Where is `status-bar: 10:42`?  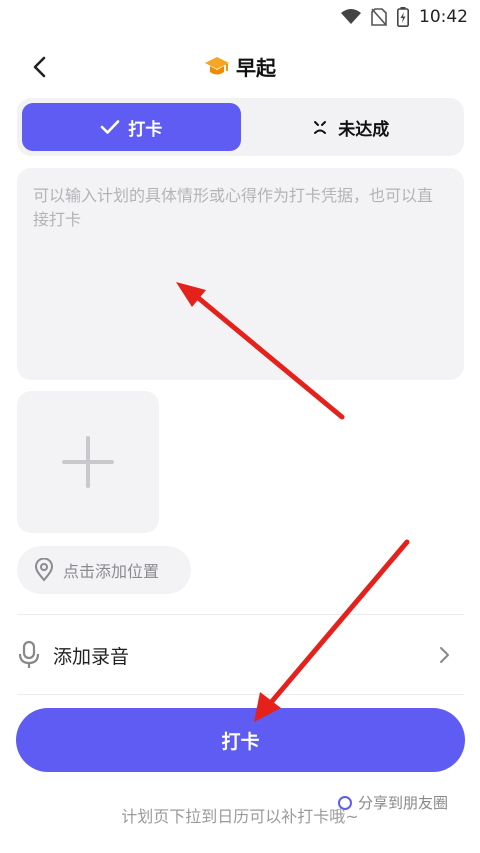 status-bar: 10:42 is located at coordinates (240, 17).